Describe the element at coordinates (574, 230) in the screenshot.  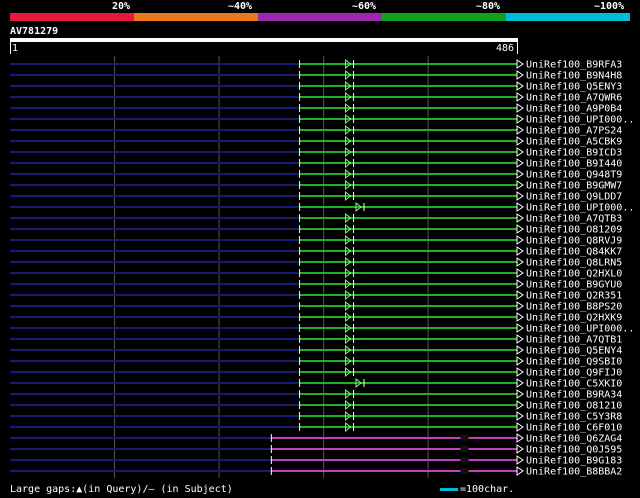
I see `hit-label: UniRef100_O81209` at that location.